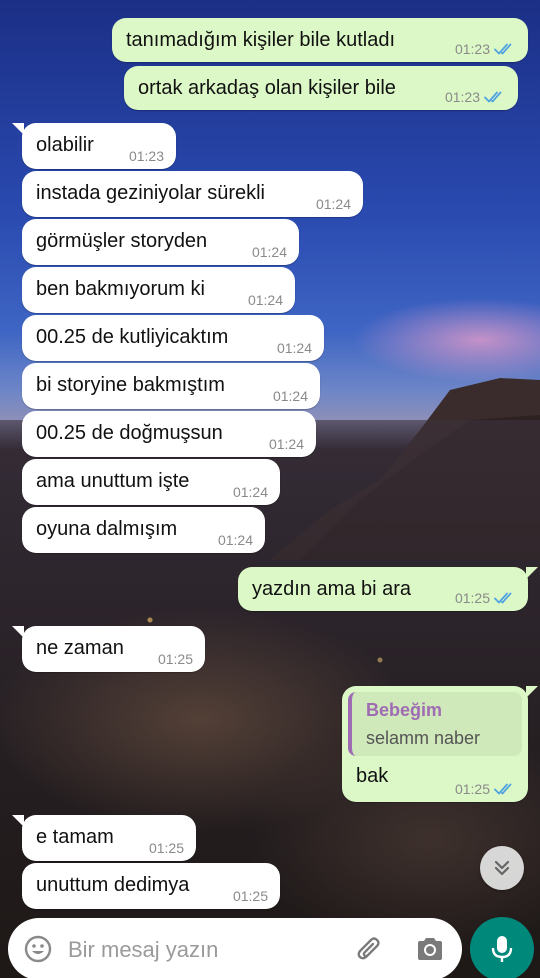  I want to click on message-text: ortak arkadaş olan kişiler bile, so click(267, 88).